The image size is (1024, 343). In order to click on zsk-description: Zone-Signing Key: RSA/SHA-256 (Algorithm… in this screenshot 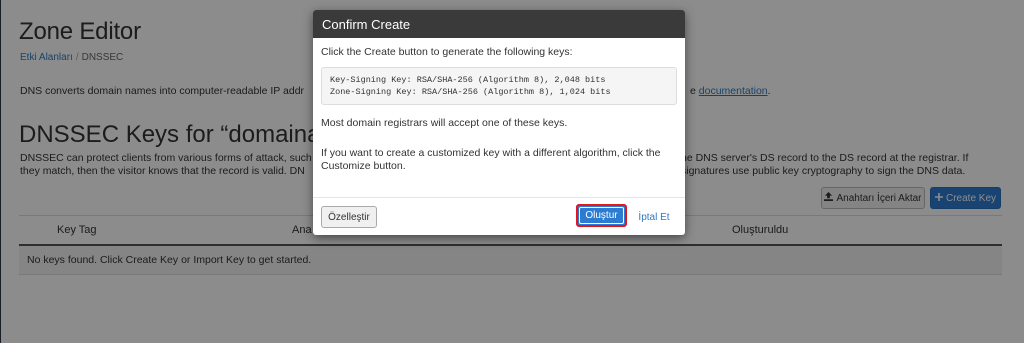, I will do `click(470, 92)`.